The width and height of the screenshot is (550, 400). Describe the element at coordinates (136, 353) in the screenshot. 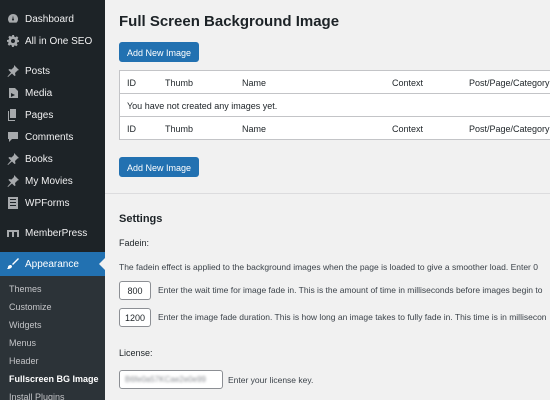

I see `license-label: License:` at that location.